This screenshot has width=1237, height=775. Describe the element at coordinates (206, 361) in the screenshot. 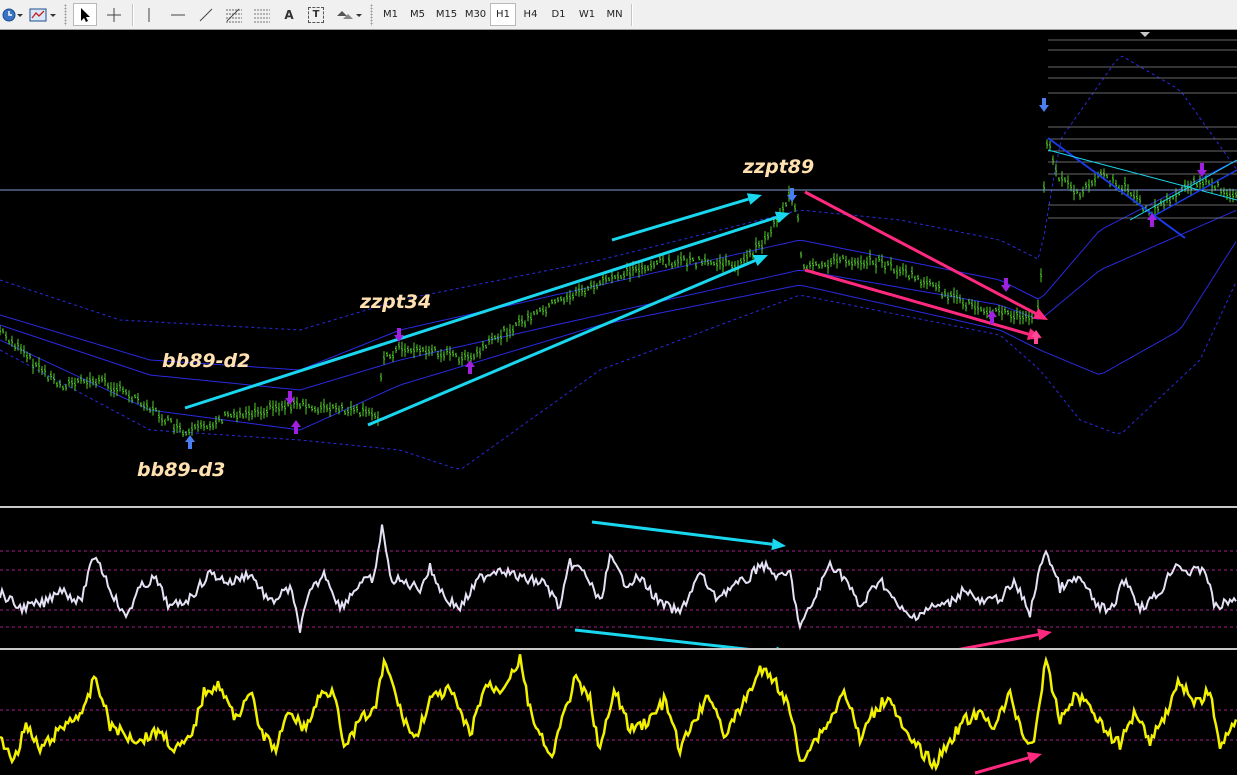

I see `annotation-bb89-d2: bb89-d2` at that location.